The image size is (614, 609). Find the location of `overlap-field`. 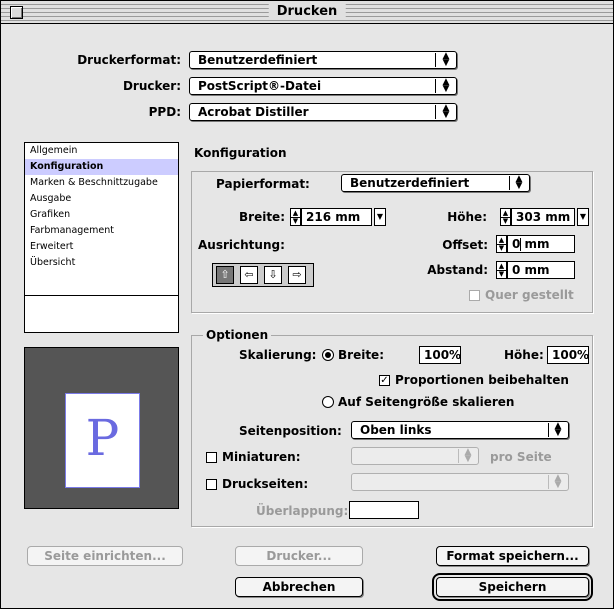

overlap-field is located at coordinates (384, 510).